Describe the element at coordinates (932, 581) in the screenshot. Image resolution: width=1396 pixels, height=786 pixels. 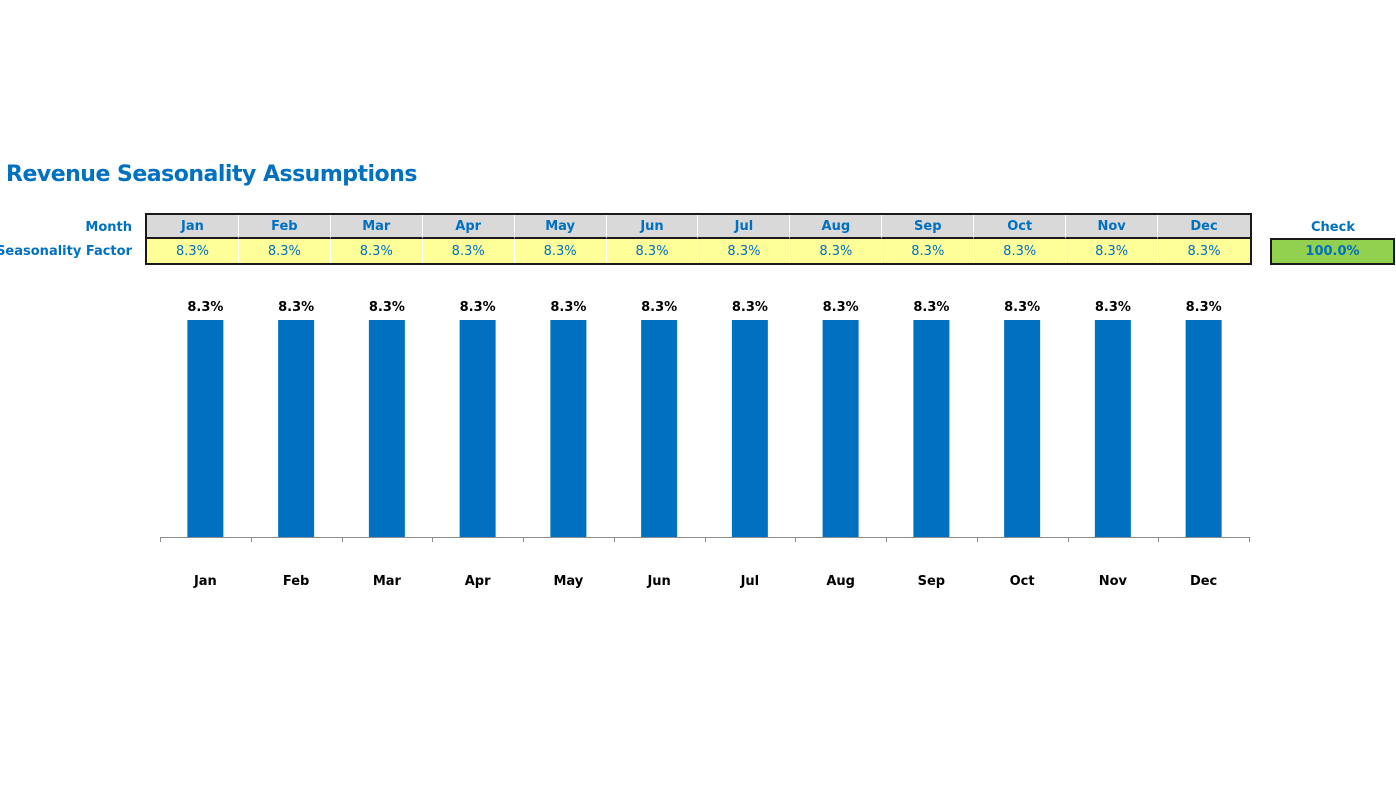
I see `x-tick-label: Sep` at that location.